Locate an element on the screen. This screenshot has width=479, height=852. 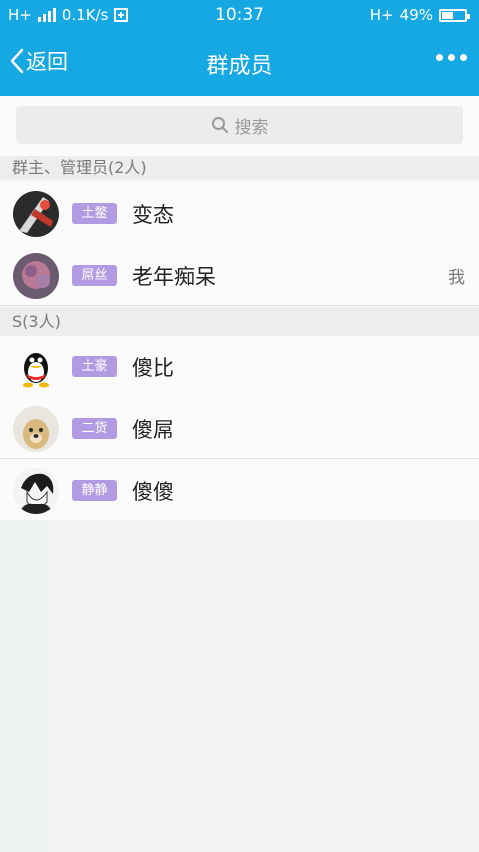
member-badge: 静静 is located at coordinates (94, 490).